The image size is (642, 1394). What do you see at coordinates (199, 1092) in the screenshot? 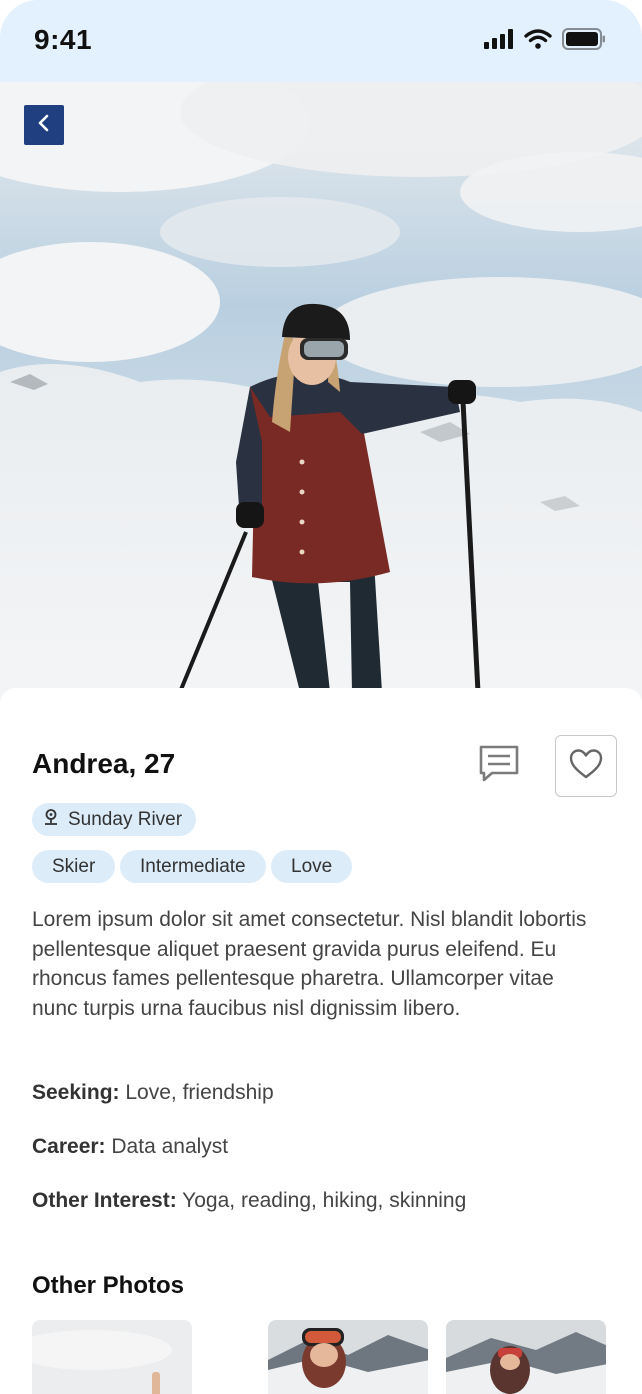
I see `detail-value: Love, friendship` at bounding box center [199, 1092].